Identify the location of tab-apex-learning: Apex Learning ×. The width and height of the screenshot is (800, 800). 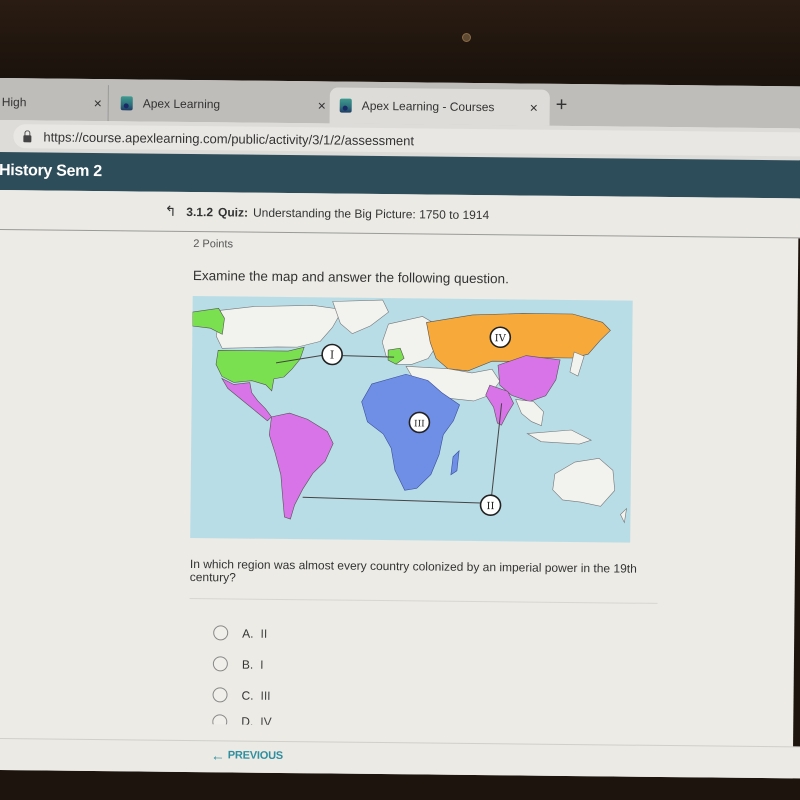
(218, 104).